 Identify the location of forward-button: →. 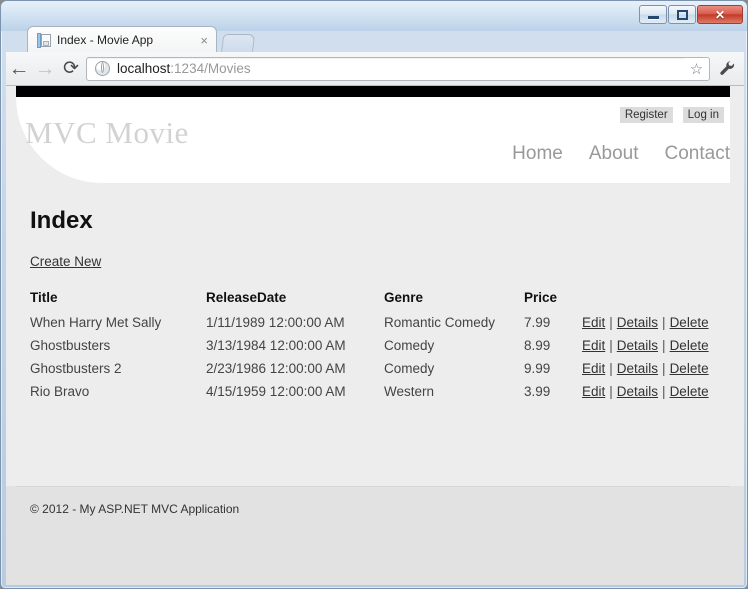
(45, 69).